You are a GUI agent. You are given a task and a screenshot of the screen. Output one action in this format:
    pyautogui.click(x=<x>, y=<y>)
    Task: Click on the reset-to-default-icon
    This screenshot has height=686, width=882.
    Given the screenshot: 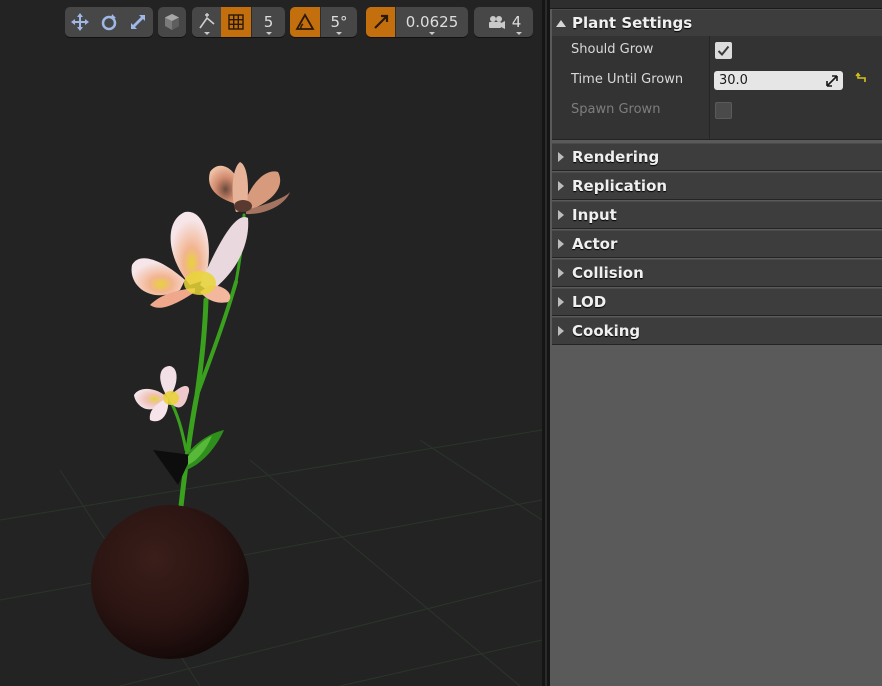 What is the action you would take?
    pyautogui.click(x=861, y=78)
    